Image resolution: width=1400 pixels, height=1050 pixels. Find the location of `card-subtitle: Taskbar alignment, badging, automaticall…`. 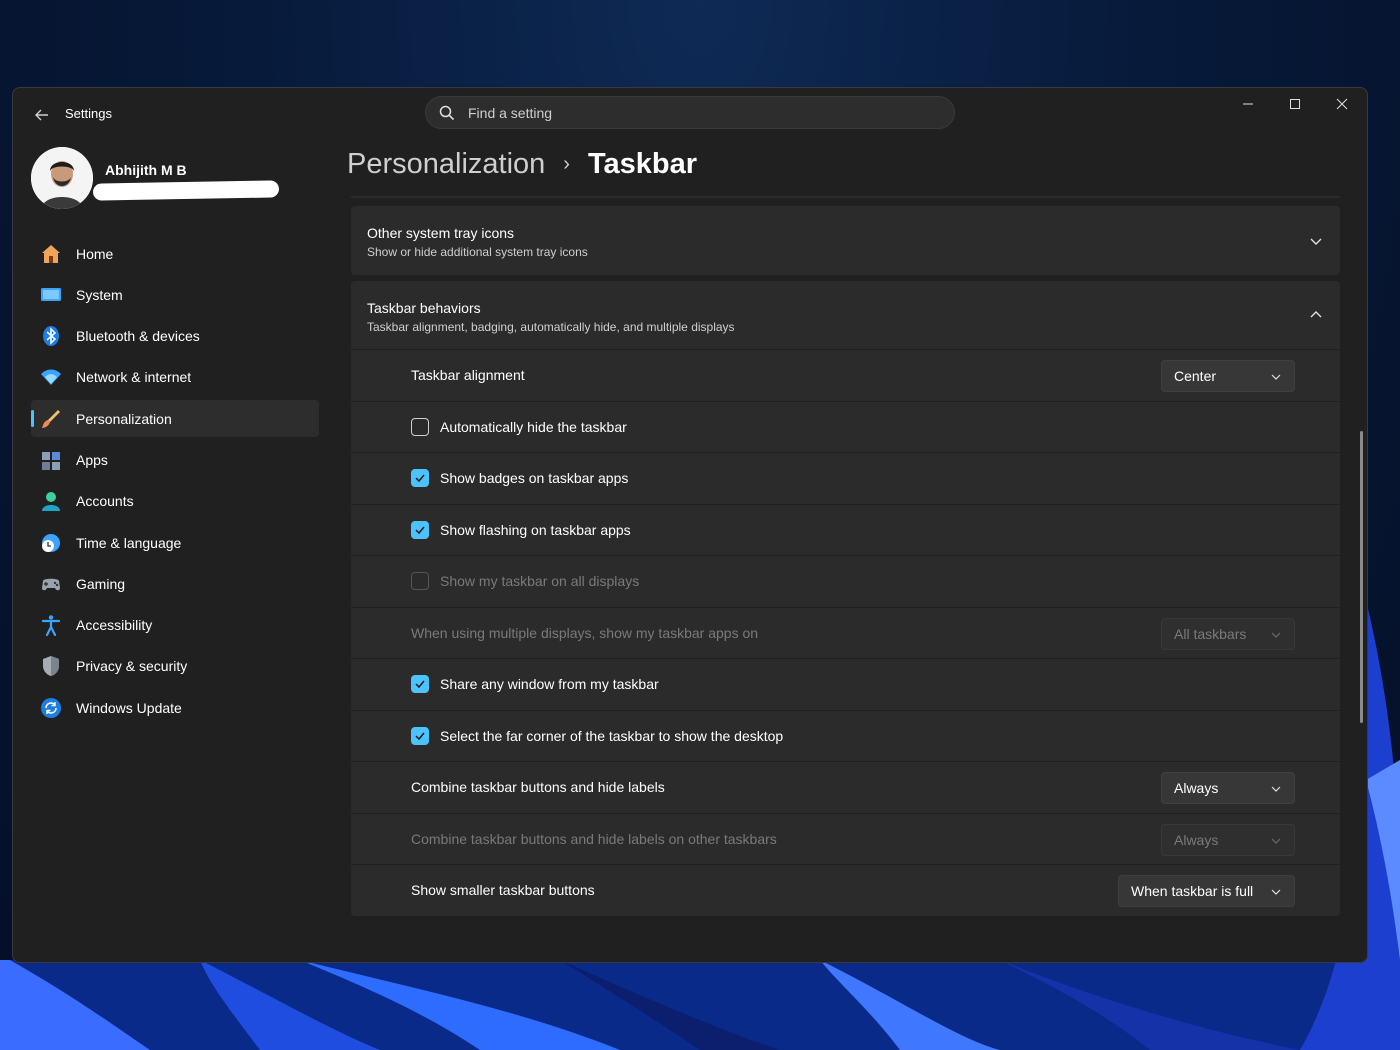

card-subtitle: Taskbar alignment, badging, automaticall… is located at coordinates (551, 327).